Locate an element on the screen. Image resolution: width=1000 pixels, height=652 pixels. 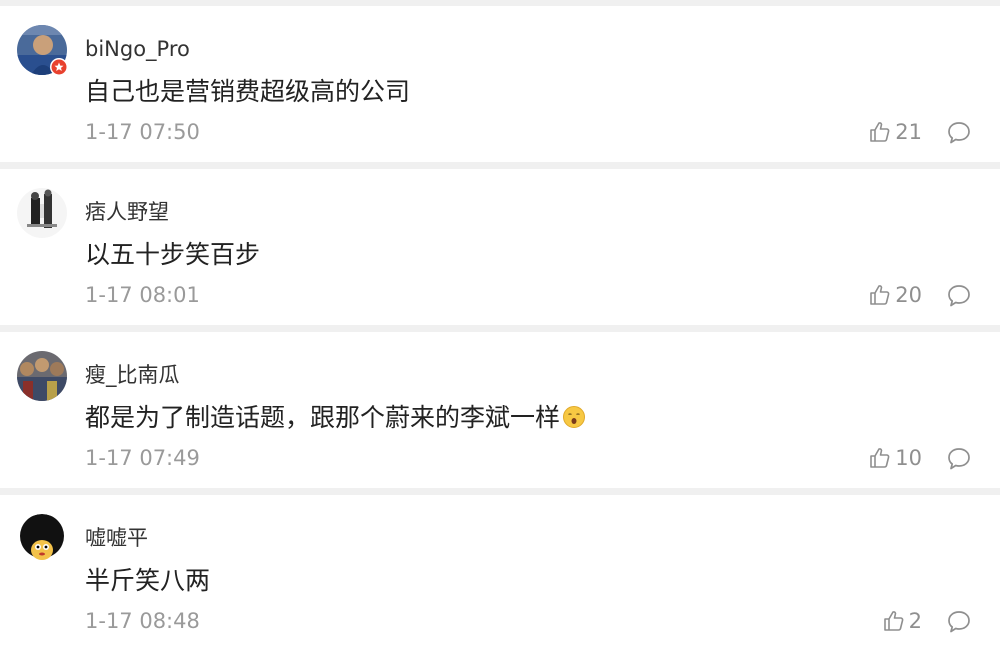
like-button: 10 is located at coordinates (895, 458).